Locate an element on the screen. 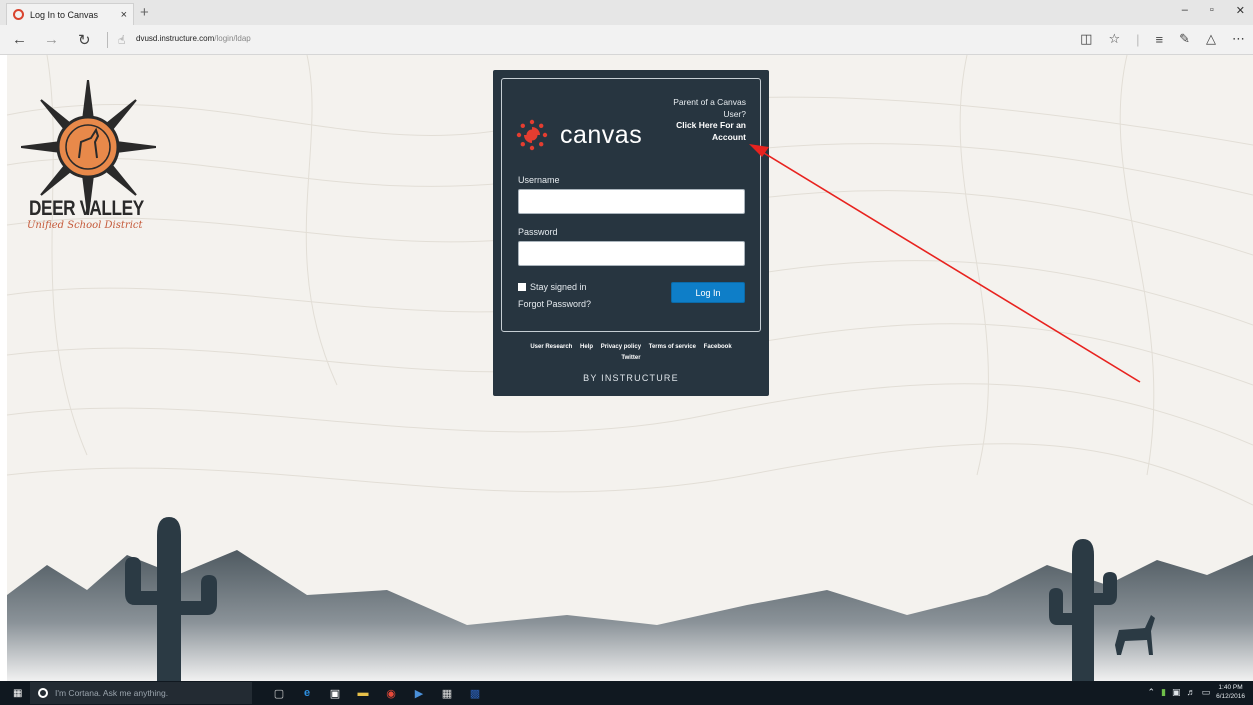 This screenshot has width=1253, height=705. lock-icon: ☝ is located at coordinates (121, 40).